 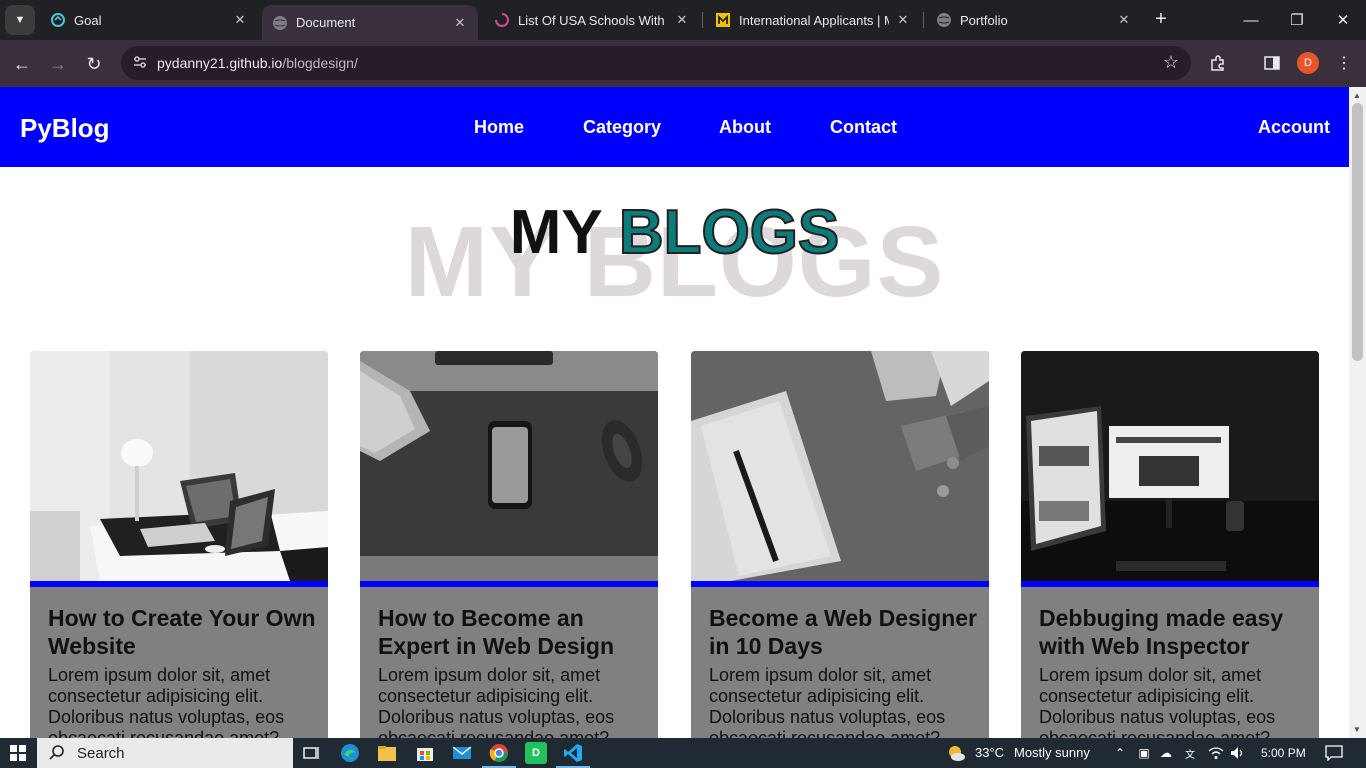 I want to click on speaker-volume-icon, so click(x=1238, y=753).